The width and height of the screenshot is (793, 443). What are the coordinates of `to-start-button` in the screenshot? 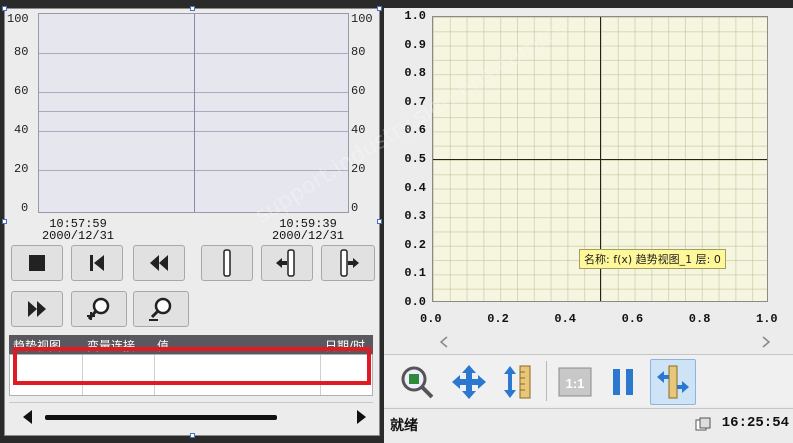 It's located at (97, 263).